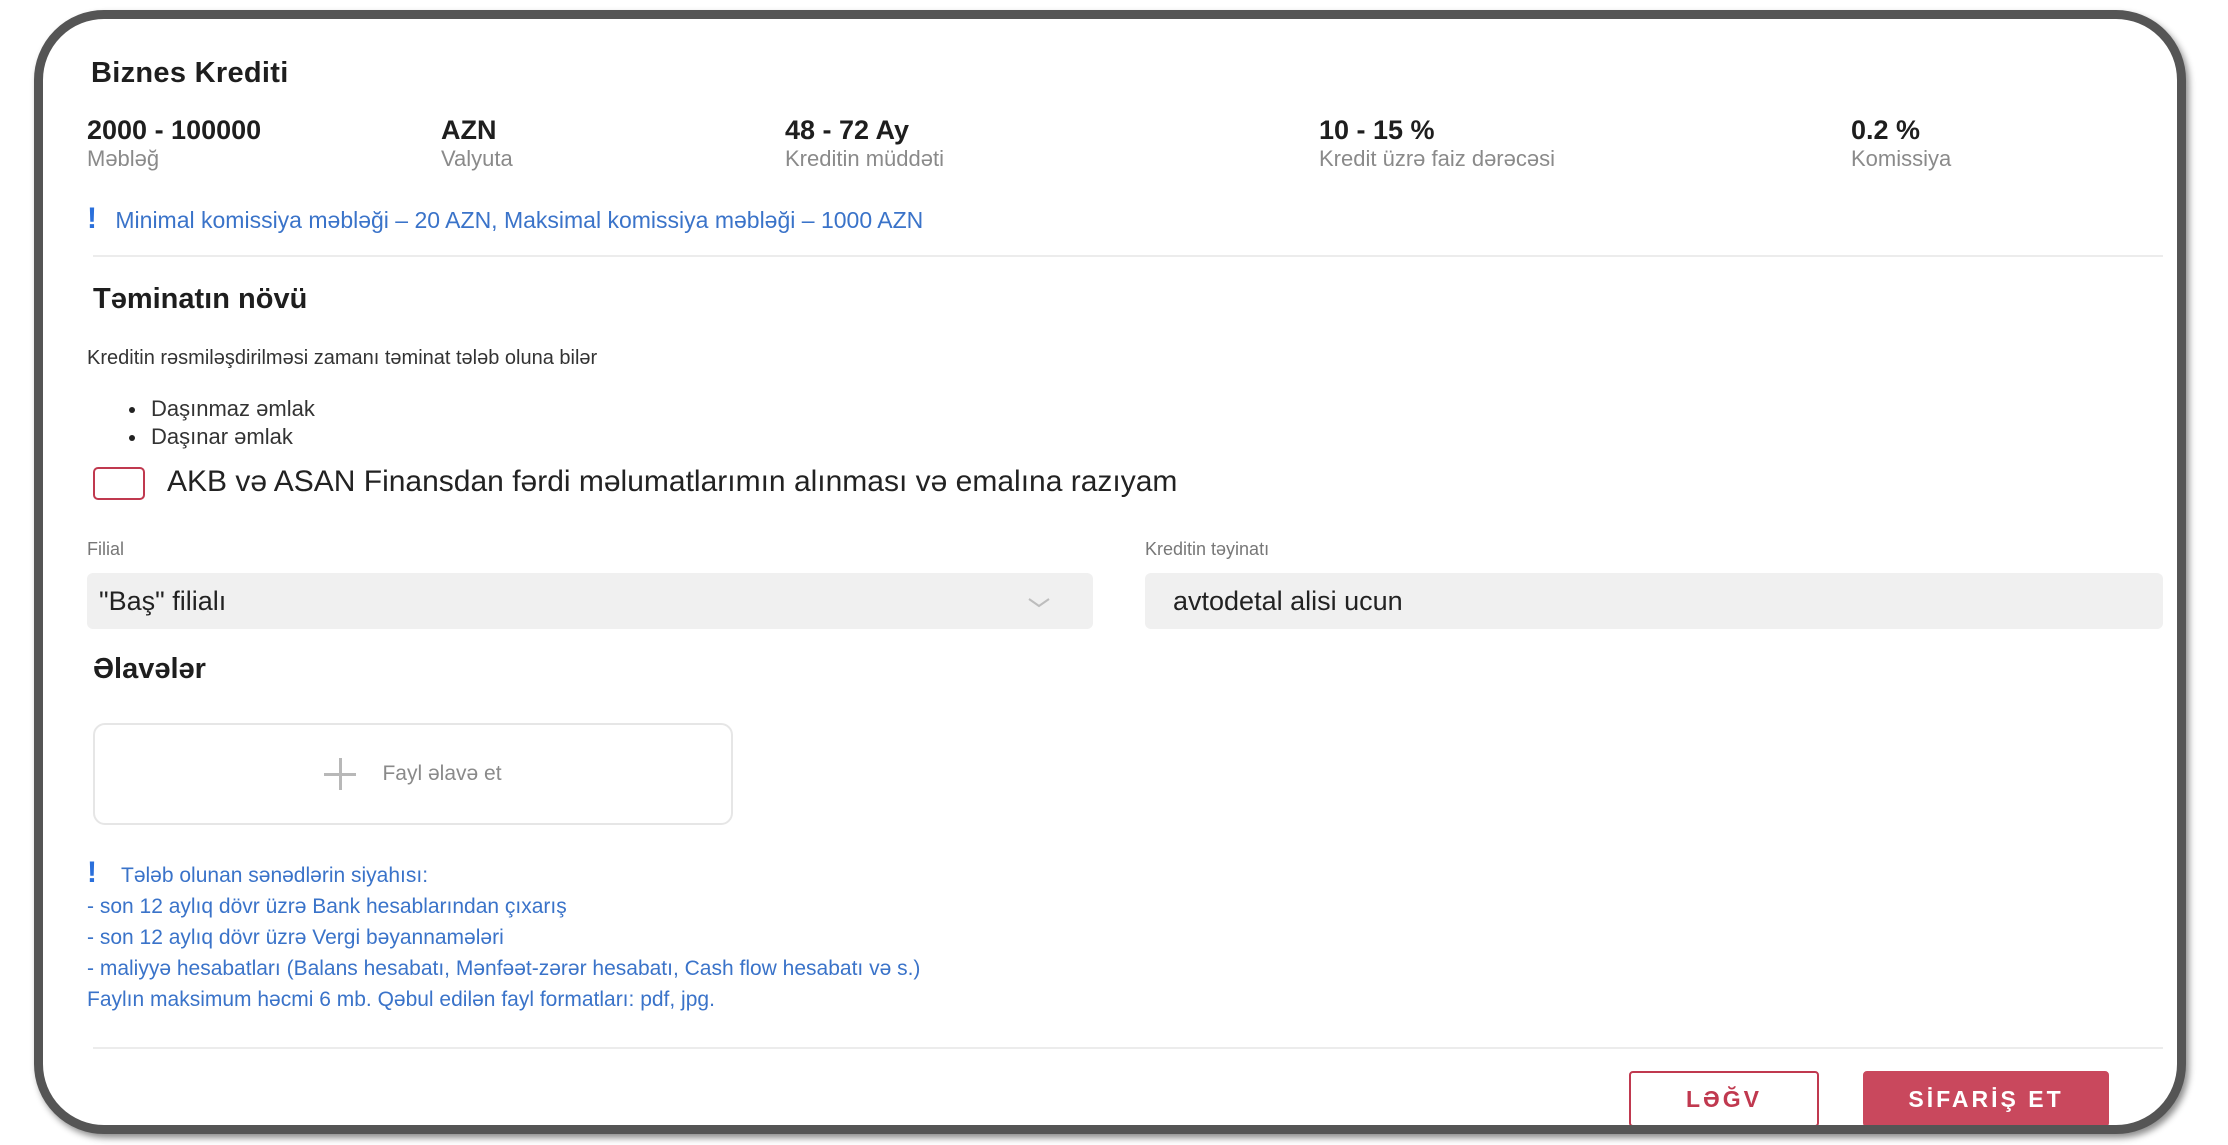 The height and width of the screenshot is (1145, 2228). What do you see at coordinates (1986, 1098) in the screenshot?
I see `submit-order-button: SİFARİŞ ET` at bounding box center [1986, 1098].